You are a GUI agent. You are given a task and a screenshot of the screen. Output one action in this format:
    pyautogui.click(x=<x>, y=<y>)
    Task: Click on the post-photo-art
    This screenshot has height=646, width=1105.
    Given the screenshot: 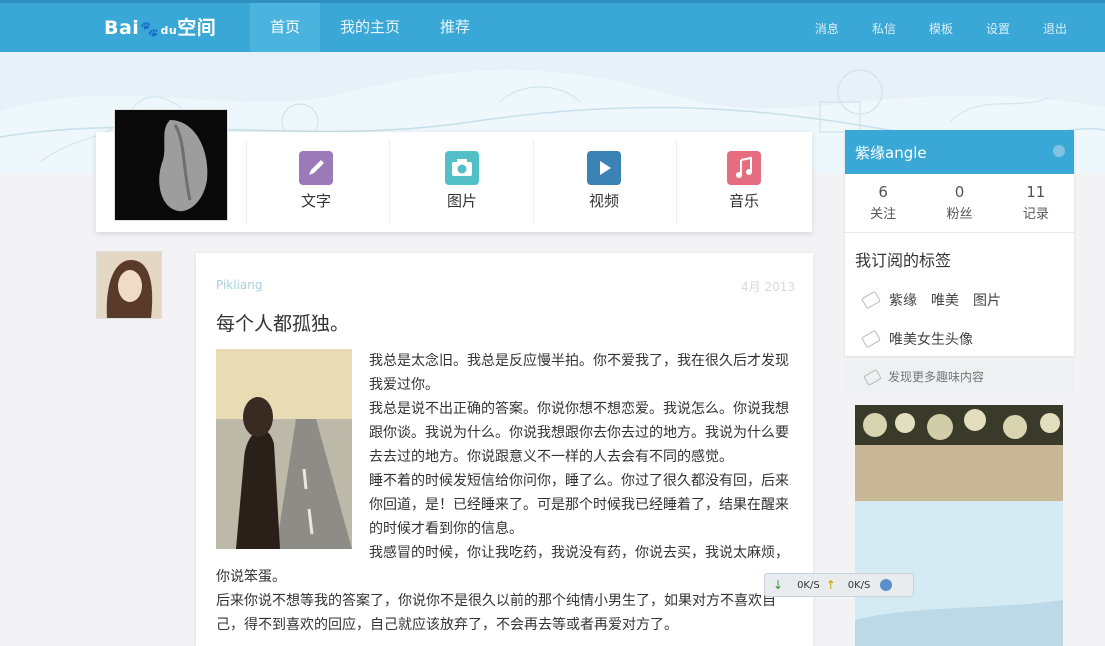 What is the action you would take?
    pyautogui.click(x=284, y=449)
    